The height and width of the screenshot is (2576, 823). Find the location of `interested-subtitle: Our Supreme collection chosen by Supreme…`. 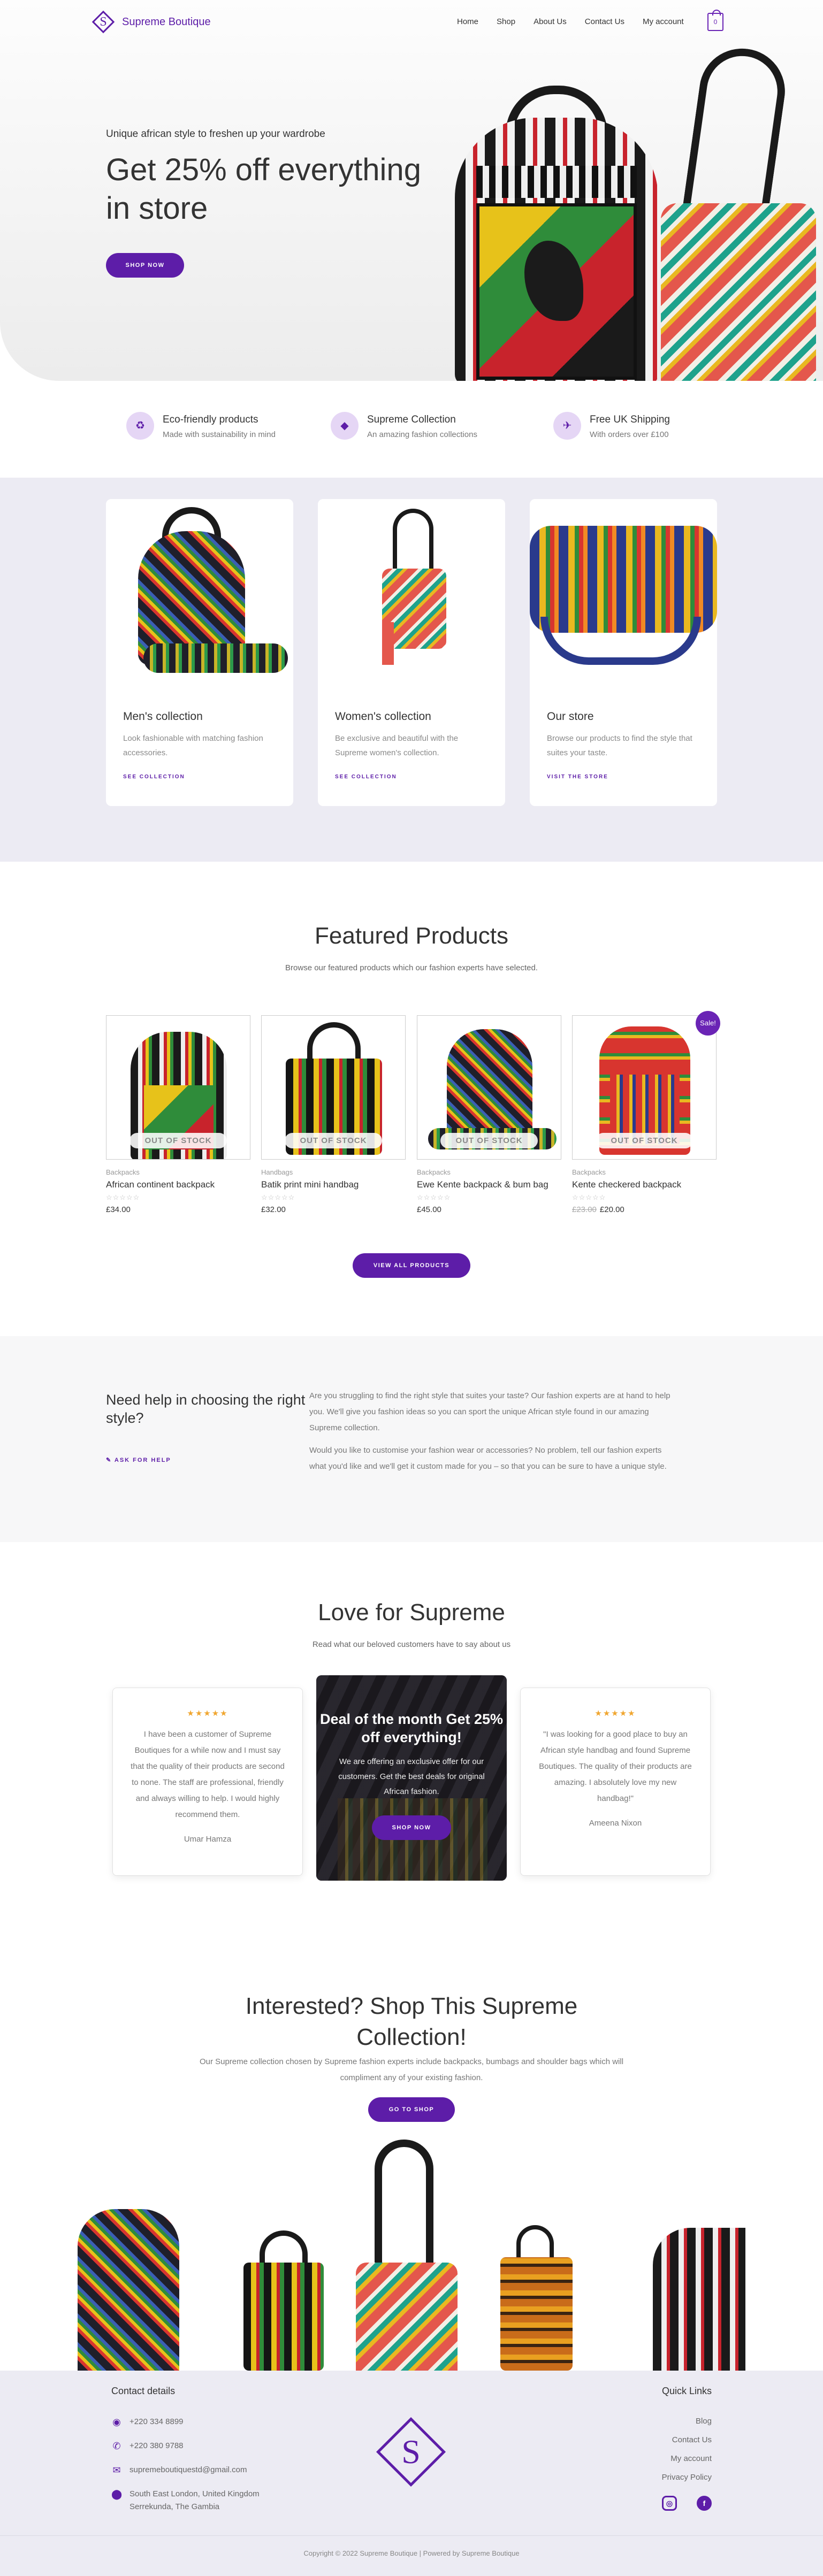

interested-subtitle: Our Supreme collection chosen by Supreme… is located at coordinates (411, 2069).